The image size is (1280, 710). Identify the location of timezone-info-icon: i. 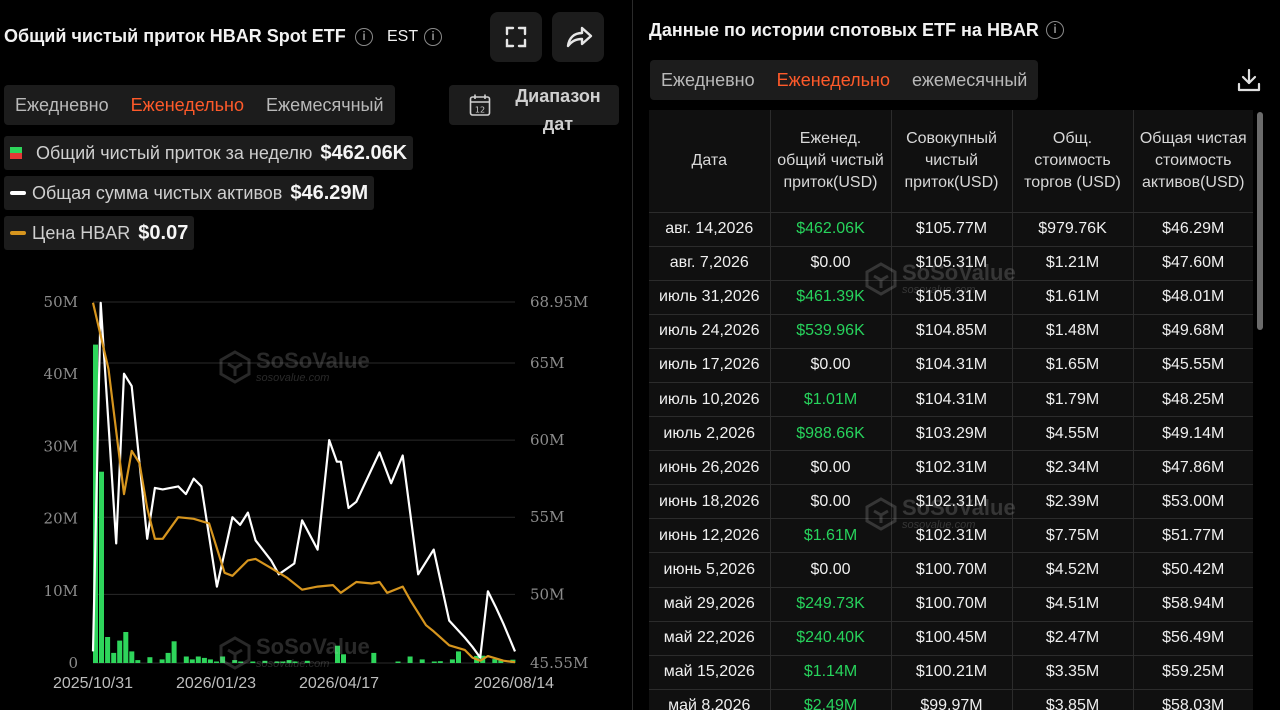
(433, 37).